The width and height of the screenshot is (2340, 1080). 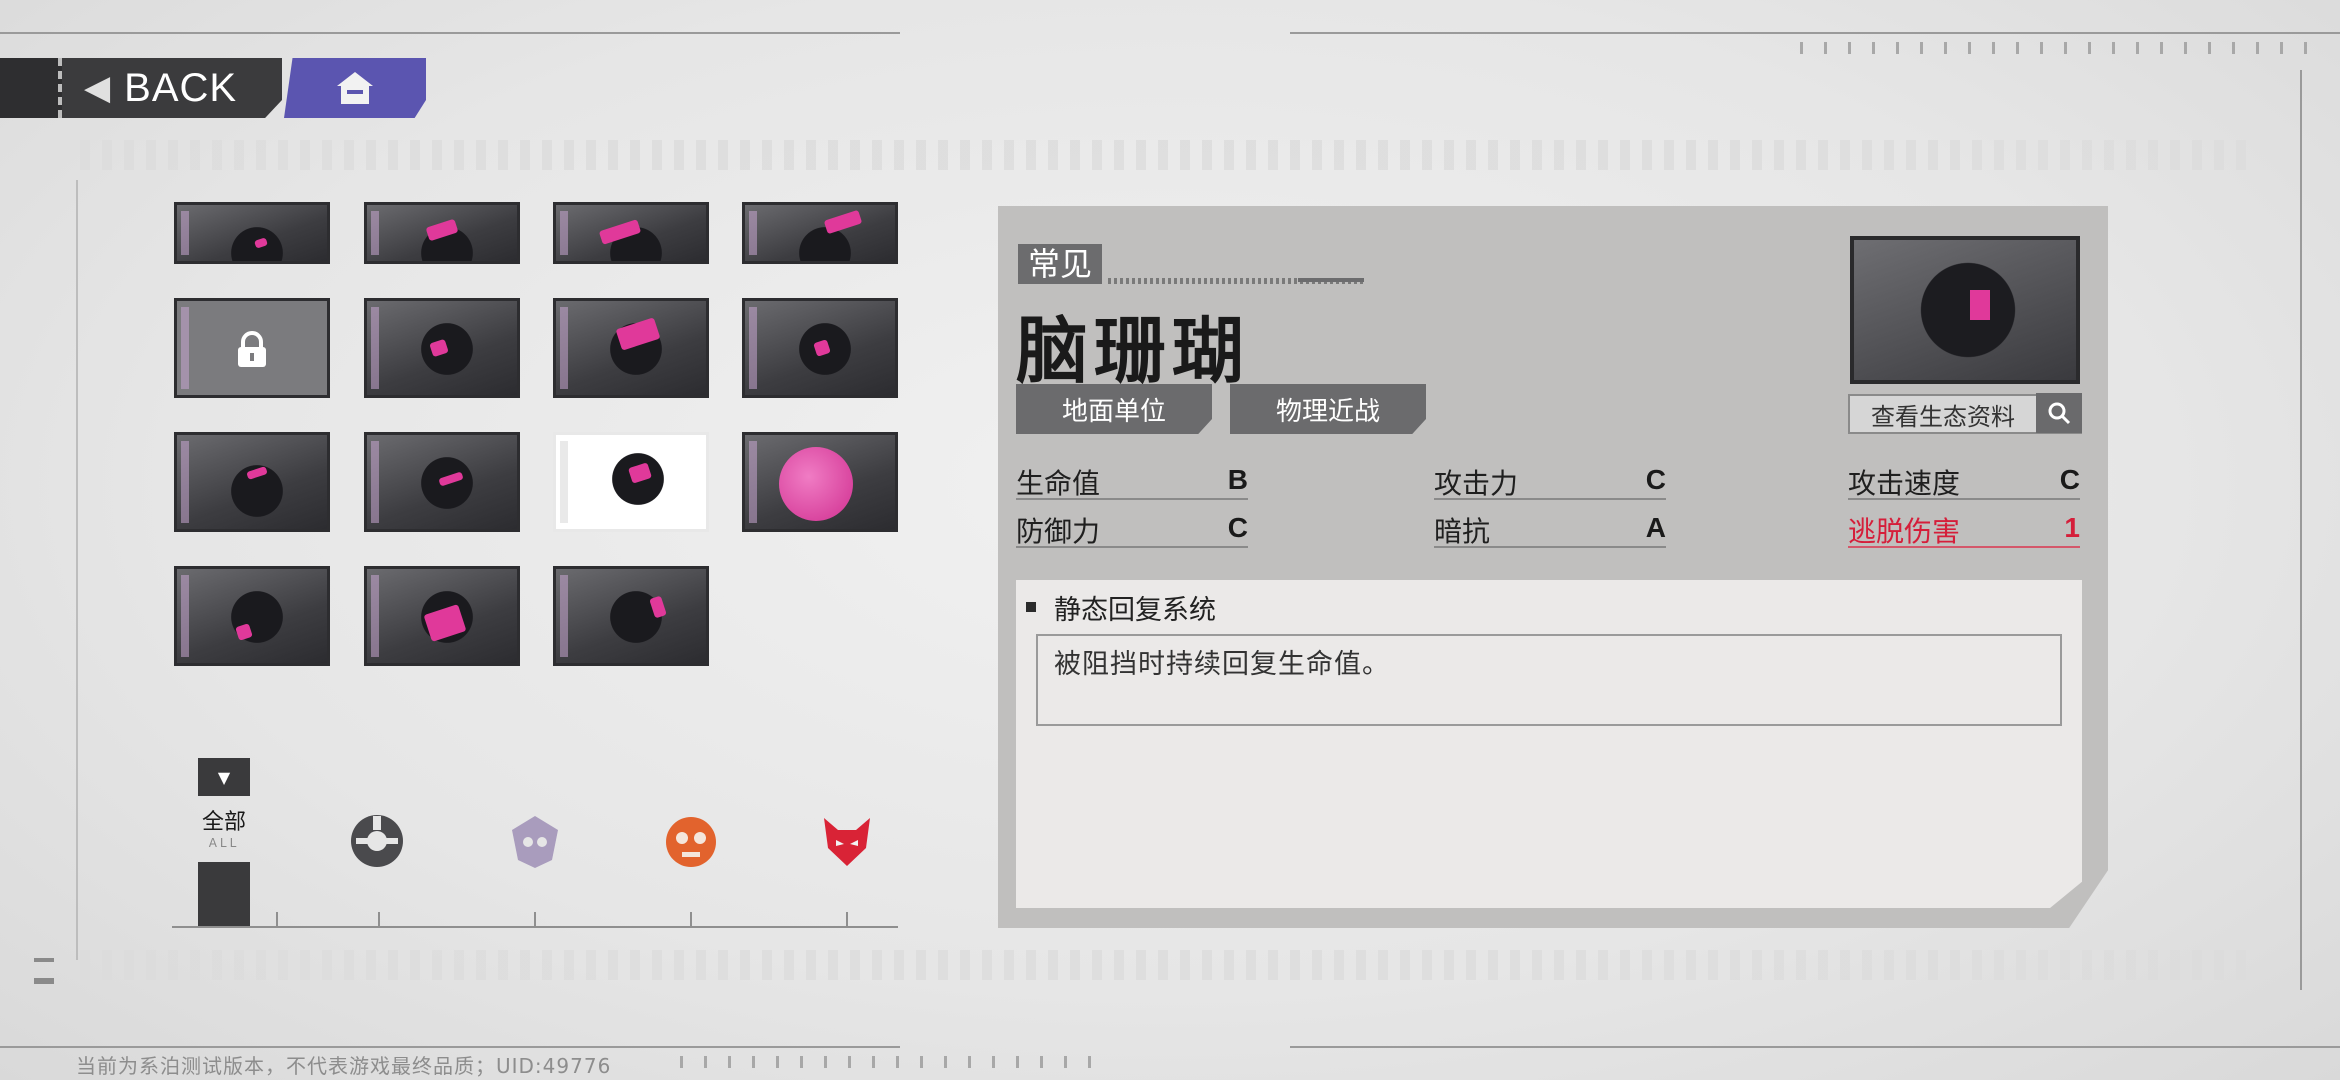 What do you see at coordinates (1132, 479) in the screenshot?
I see `stat-hp: 生命值 B` at bounding box center [1132, 479].